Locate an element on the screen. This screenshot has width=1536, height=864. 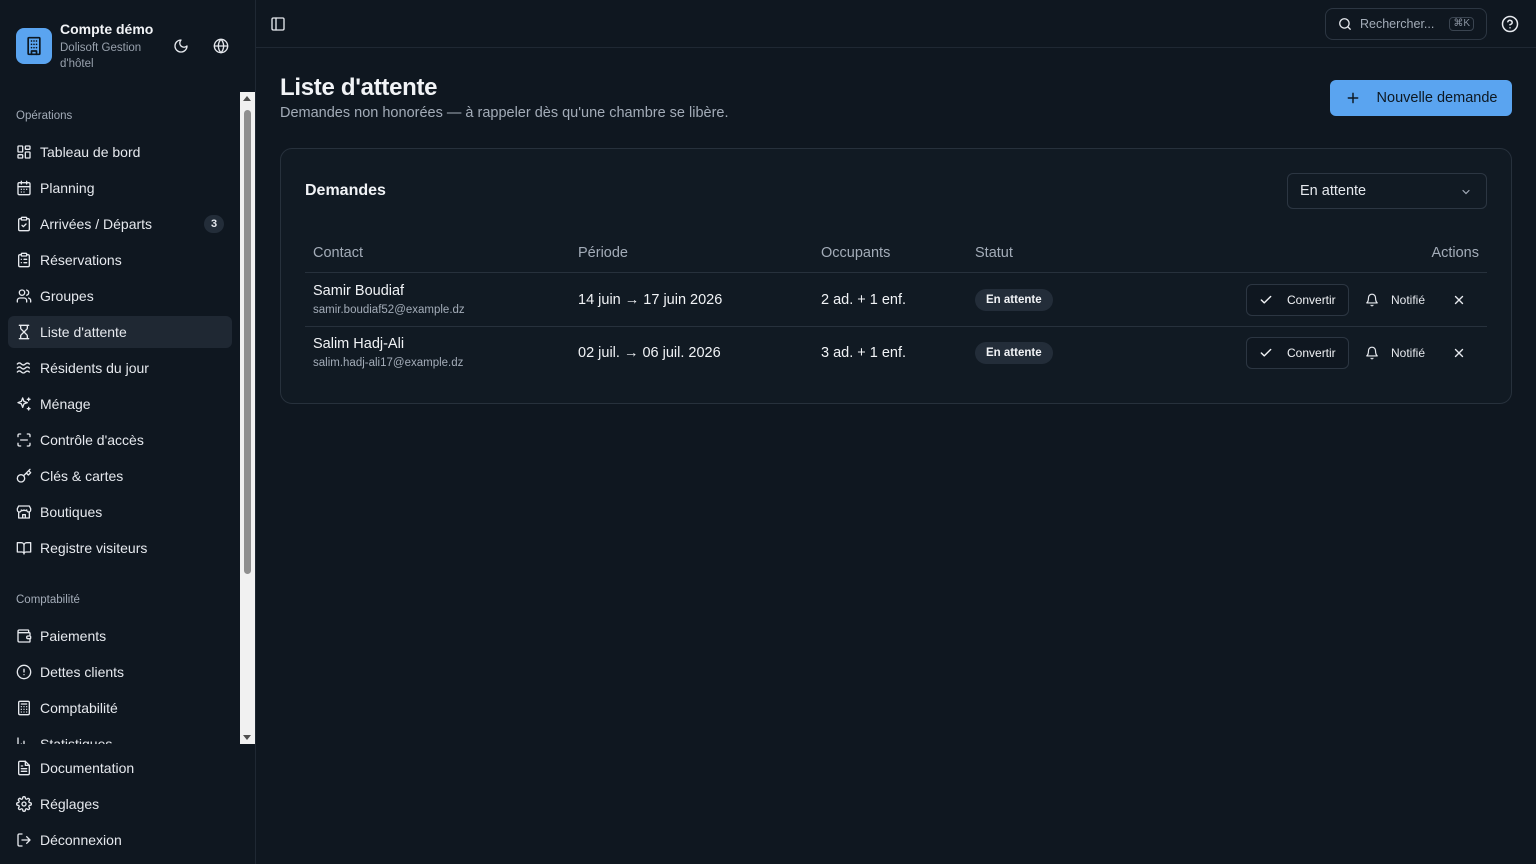
search-icon is located at coordinates (1345, 24).